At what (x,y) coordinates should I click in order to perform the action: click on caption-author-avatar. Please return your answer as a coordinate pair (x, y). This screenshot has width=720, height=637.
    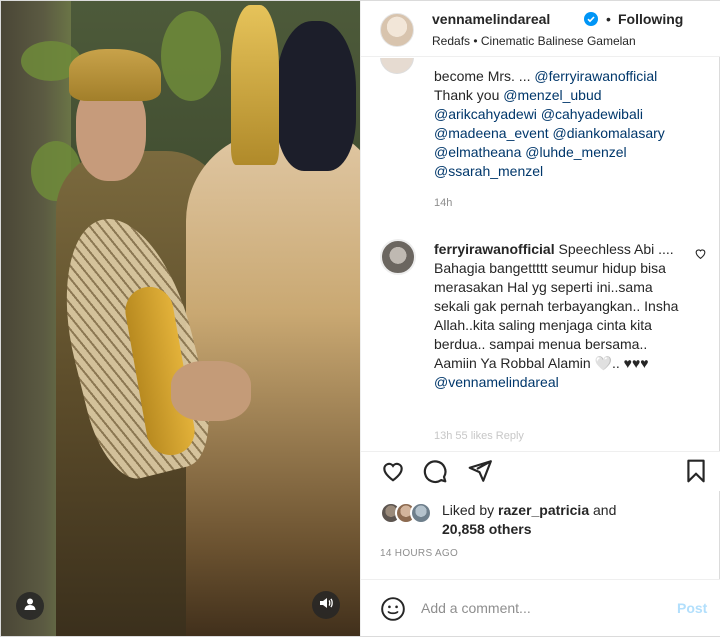
    Looking at the image, I should click on (397, 66).